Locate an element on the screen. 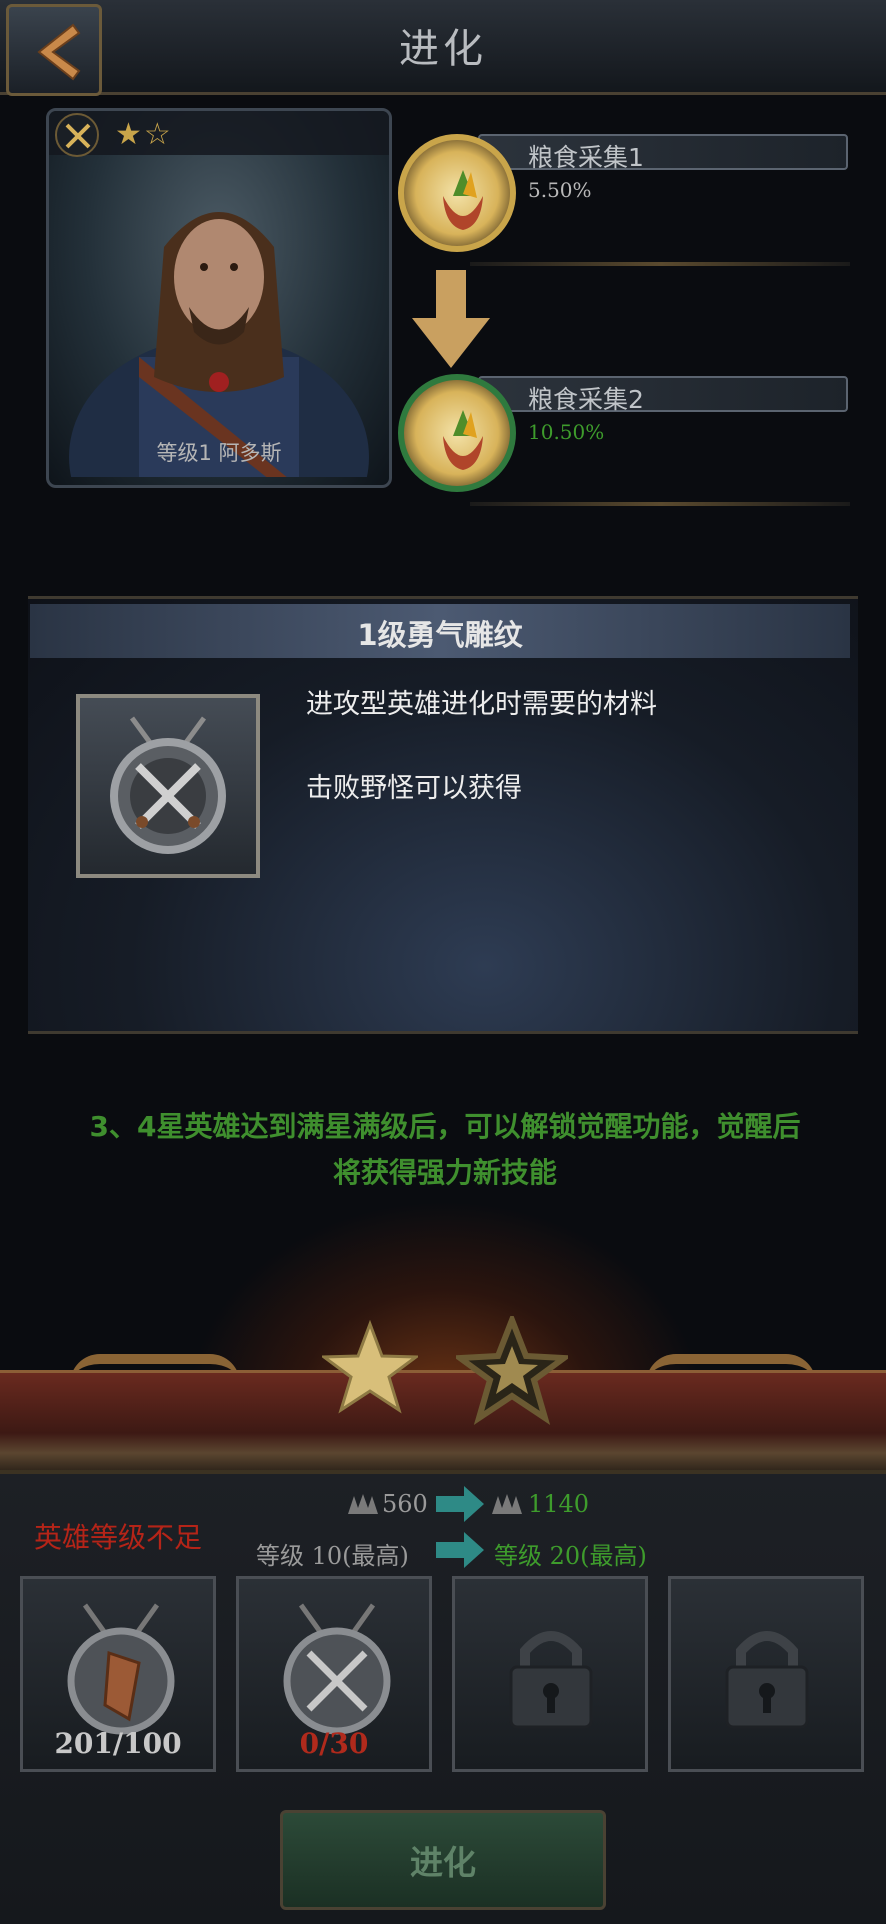 This screenshot has height=1924, width=886. level-warning: 英雄等级不足 is located at coordinates (118, 1537).